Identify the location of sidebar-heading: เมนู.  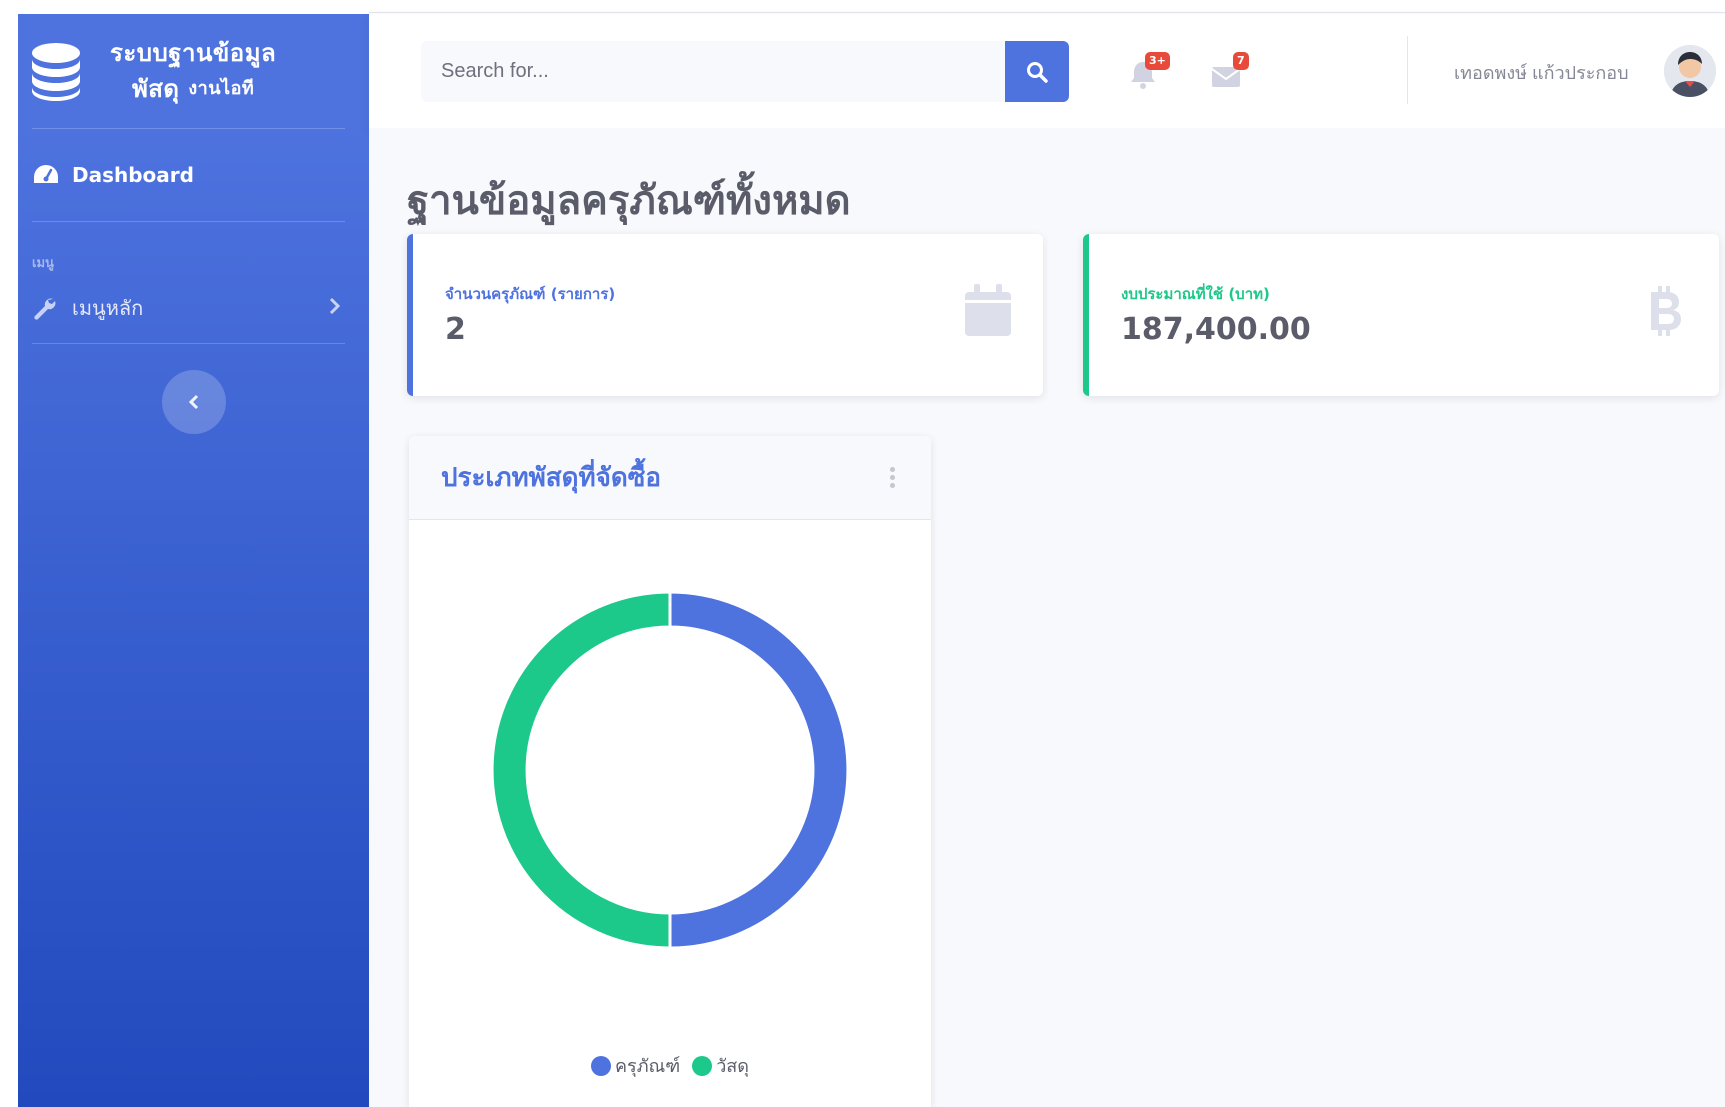
(43, 263).